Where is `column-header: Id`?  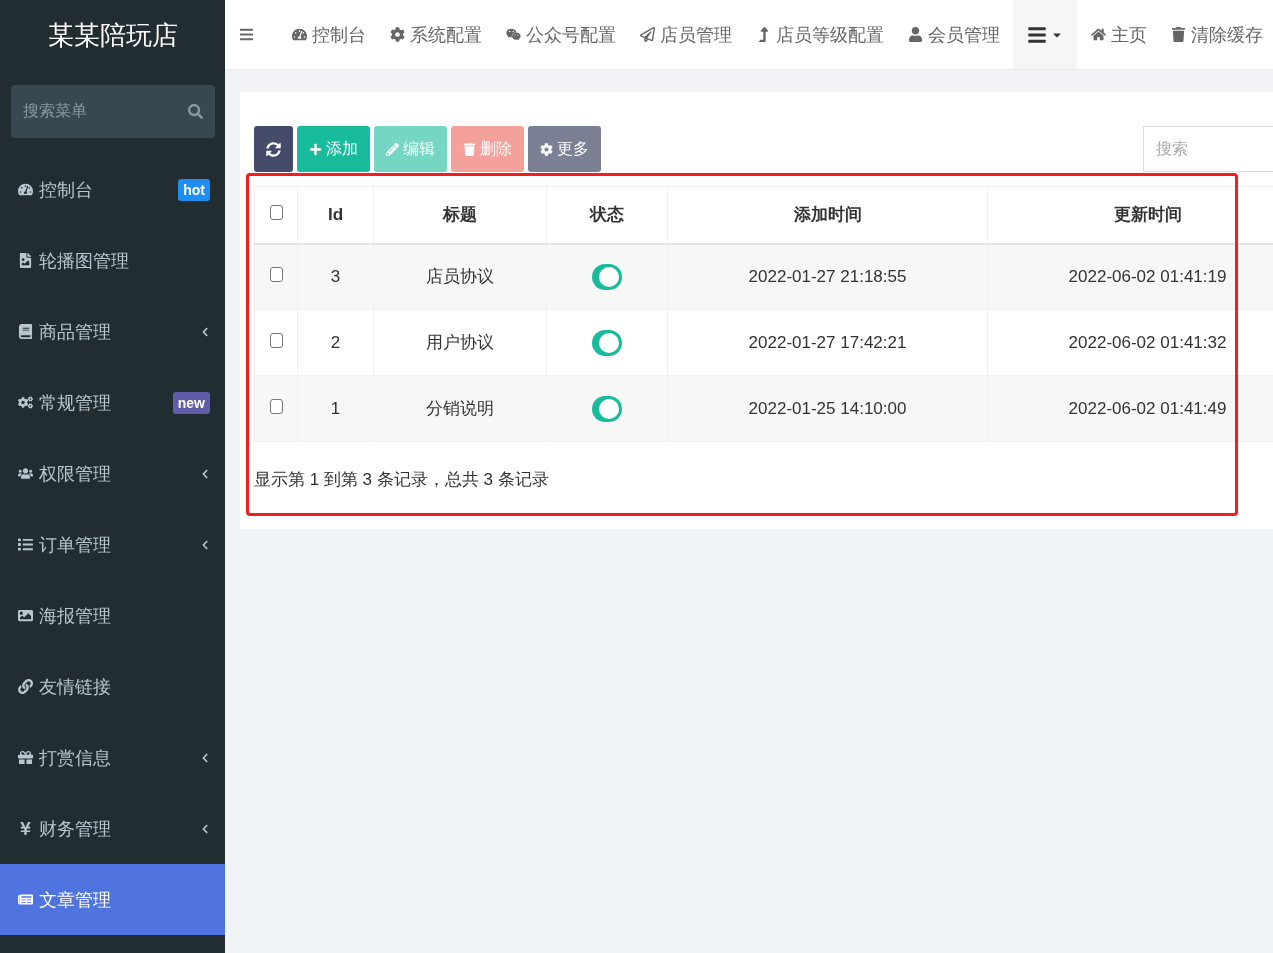
column-header: Id is located at coordinates (335, 215).